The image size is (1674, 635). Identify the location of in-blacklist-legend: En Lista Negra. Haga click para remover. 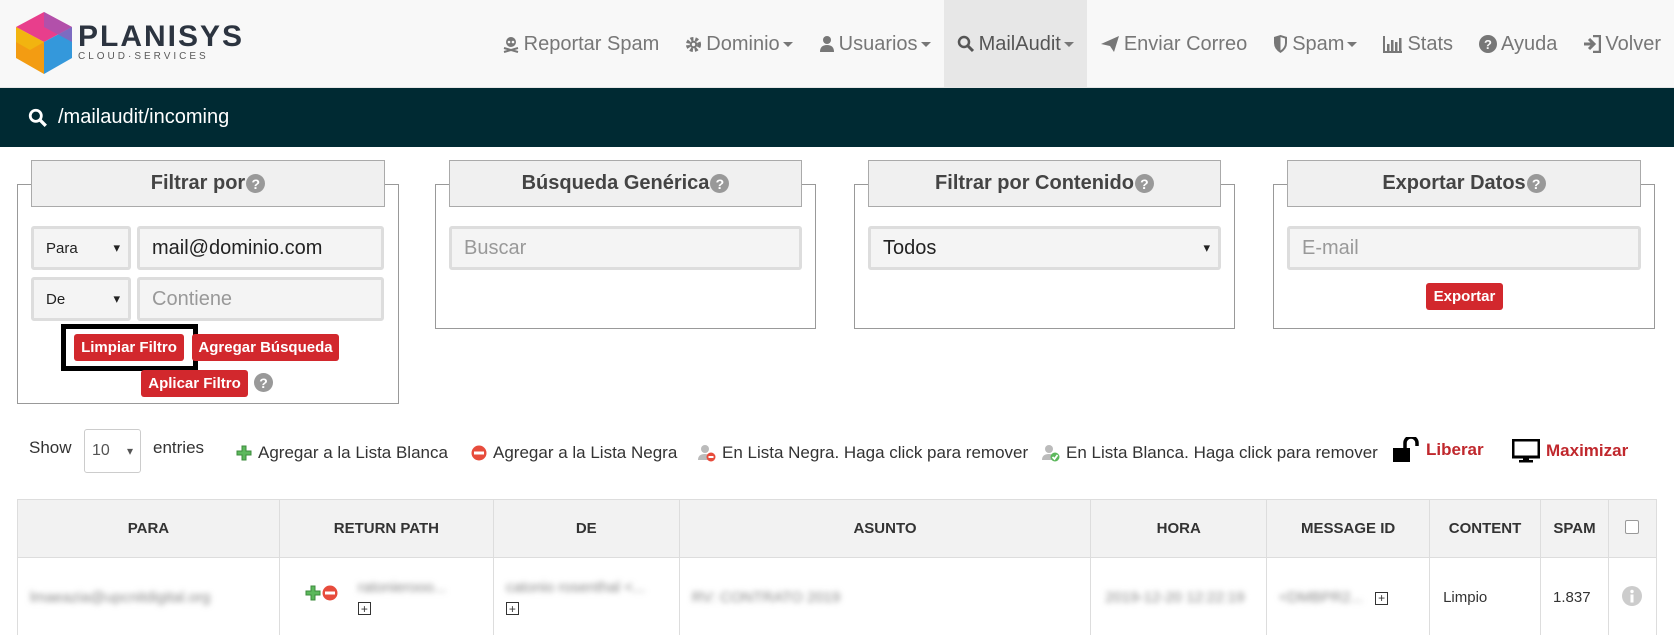
(863, 453).